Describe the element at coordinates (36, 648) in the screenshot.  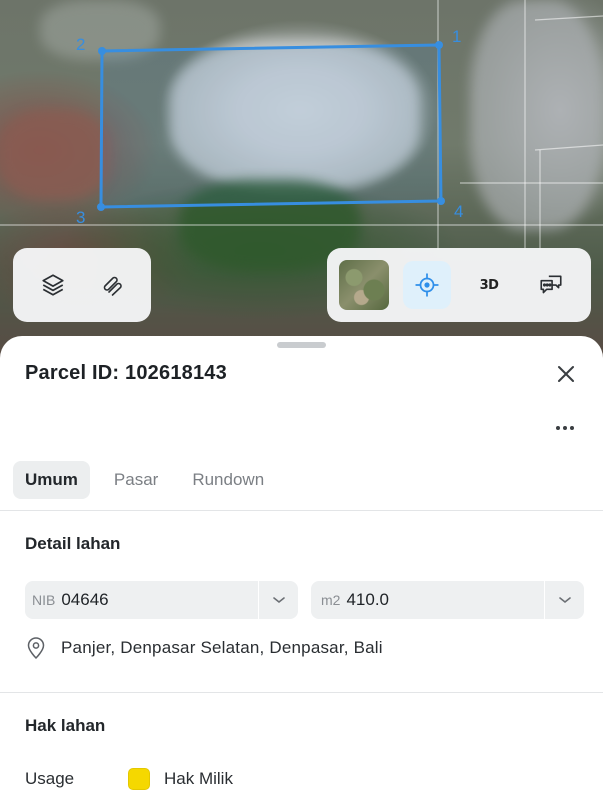
I see `location-pin-icon` at that location.